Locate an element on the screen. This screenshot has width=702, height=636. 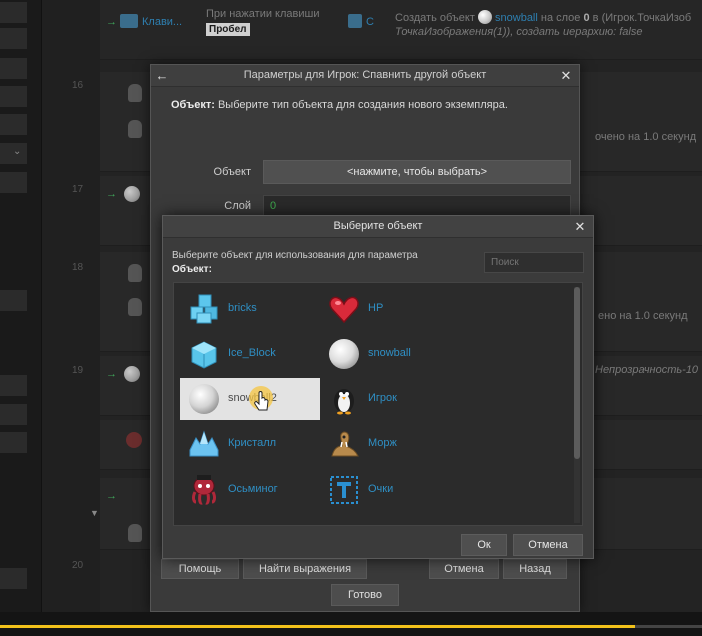
opacity-text: Непрозрачность-10 is located at coordinates (647, 370).